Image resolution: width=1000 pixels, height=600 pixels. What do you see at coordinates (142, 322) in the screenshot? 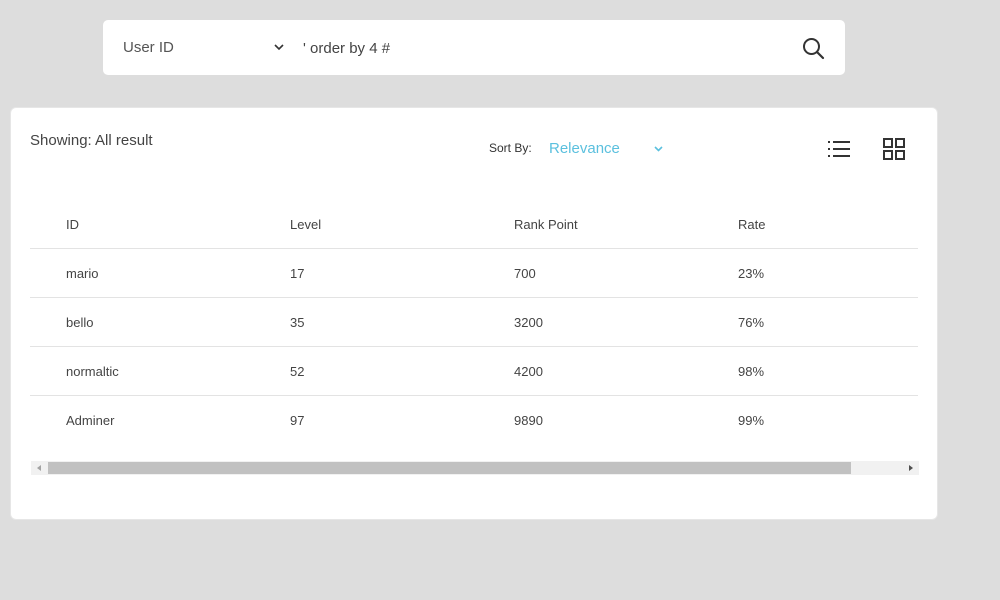
I see `cell-id: bello` at bounding box center [142, 322].